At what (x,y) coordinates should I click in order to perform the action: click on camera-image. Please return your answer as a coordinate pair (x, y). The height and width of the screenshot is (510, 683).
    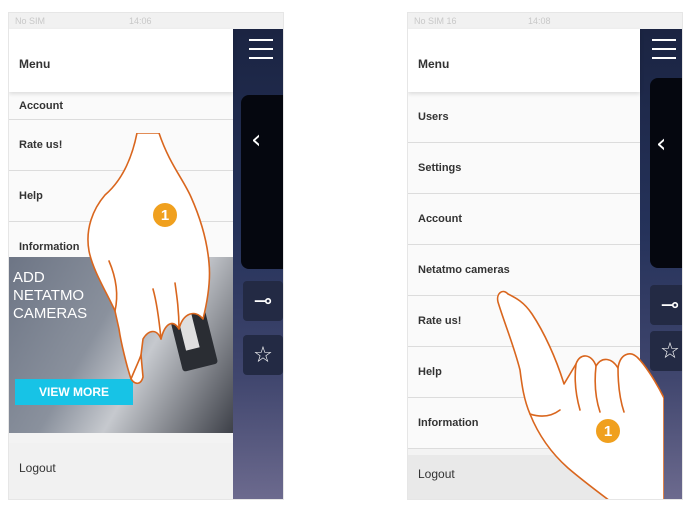
    Looking at the image, I should click on (189, 321).